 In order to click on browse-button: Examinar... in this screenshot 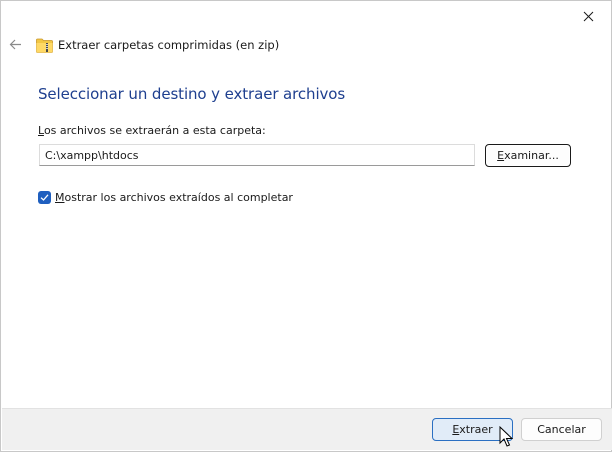, I will do `click(528, 155)`.